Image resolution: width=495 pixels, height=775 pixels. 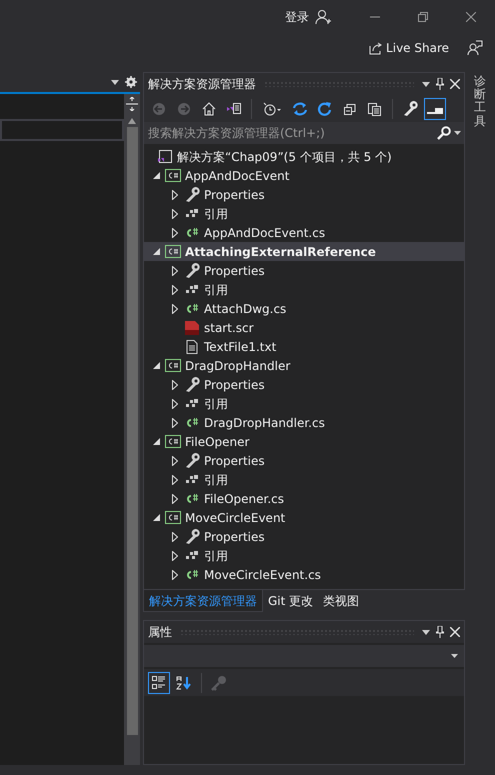 I want to click on sort-alphabetical-icon, so click(x=184, y=682).